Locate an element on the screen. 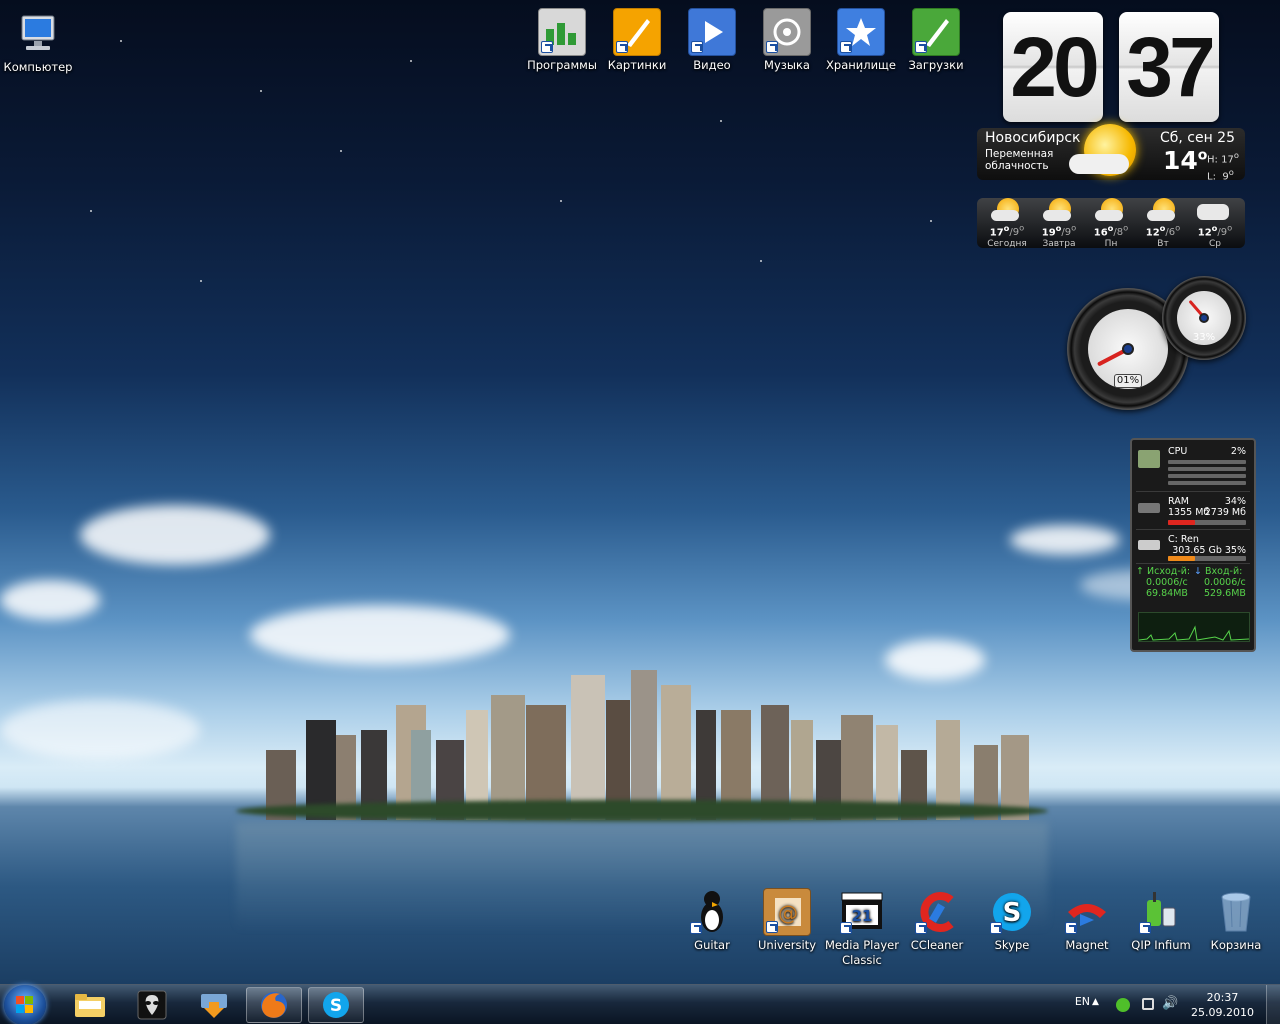  music-icon is located at coordinates (787, 32).